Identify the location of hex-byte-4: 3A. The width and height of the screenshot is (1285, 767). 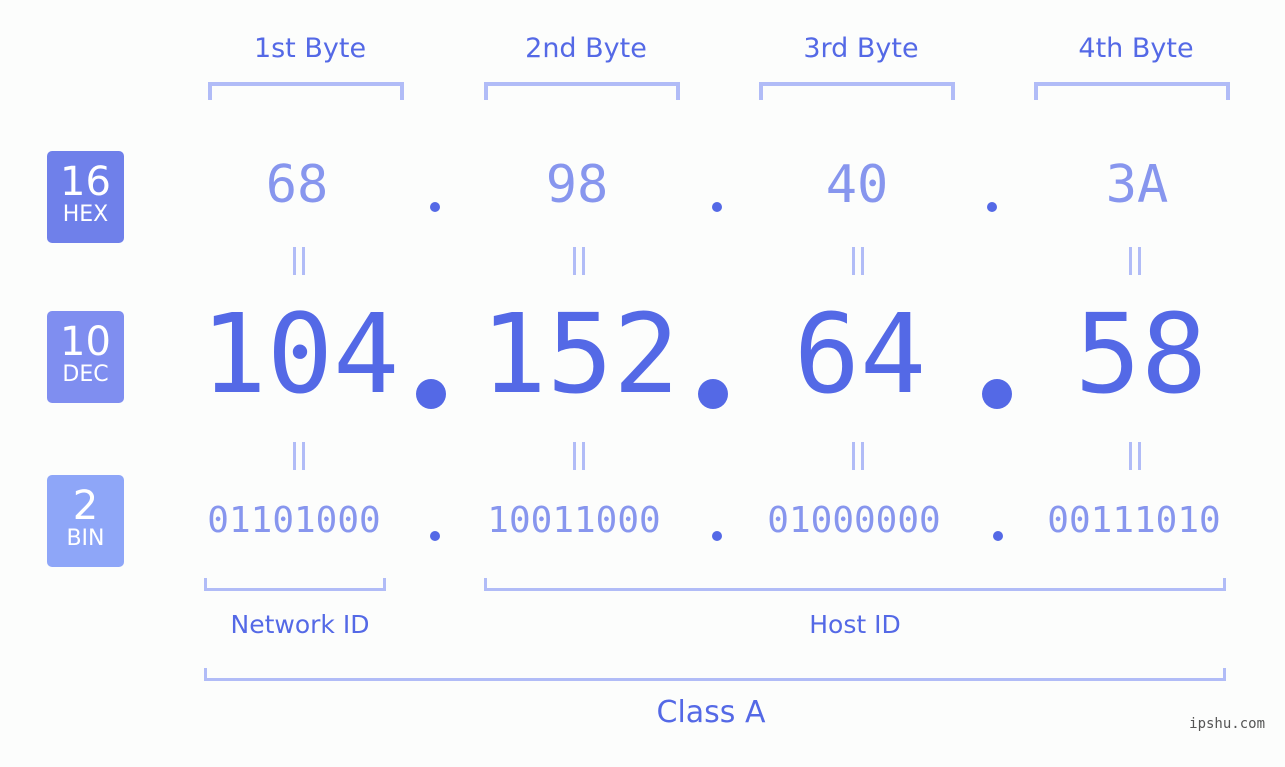
(1137, 185).